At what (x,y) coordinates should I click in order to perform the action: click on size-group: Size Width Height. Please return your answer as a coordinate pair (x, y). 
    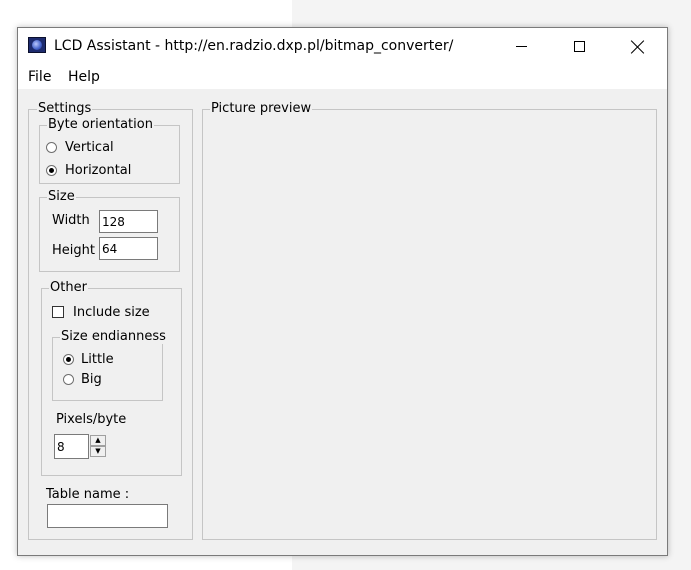
    Looking at the image, I should click on (109, 231).